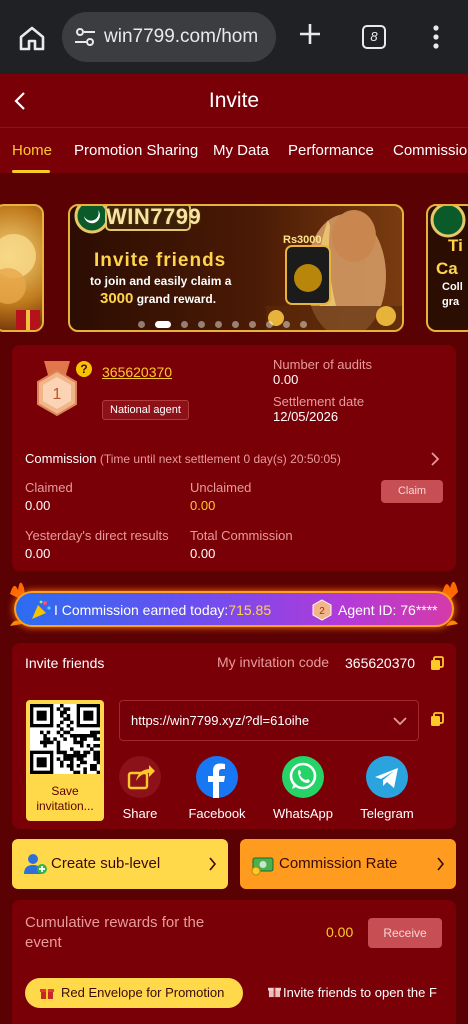  Describe the element at coordinates (187, 37) in the screenshot. I see `url-text: win7799.com/hom` at that location.